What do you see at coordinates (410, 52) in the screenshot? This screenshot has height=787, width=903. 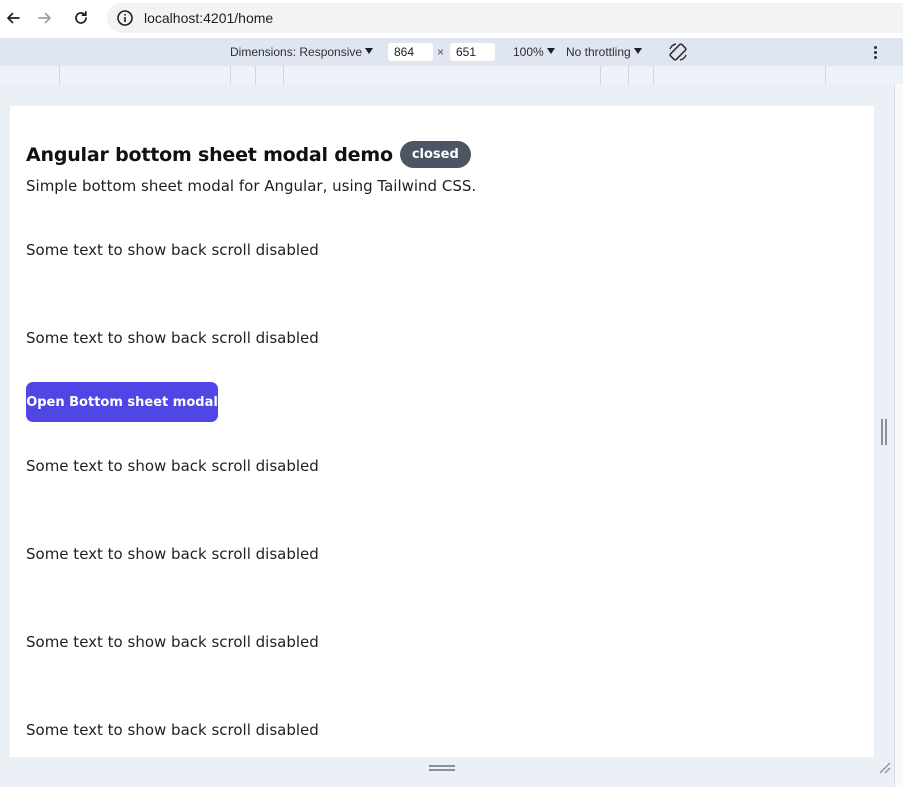 I see `width-input: 864` at bounding box center [410, 52].